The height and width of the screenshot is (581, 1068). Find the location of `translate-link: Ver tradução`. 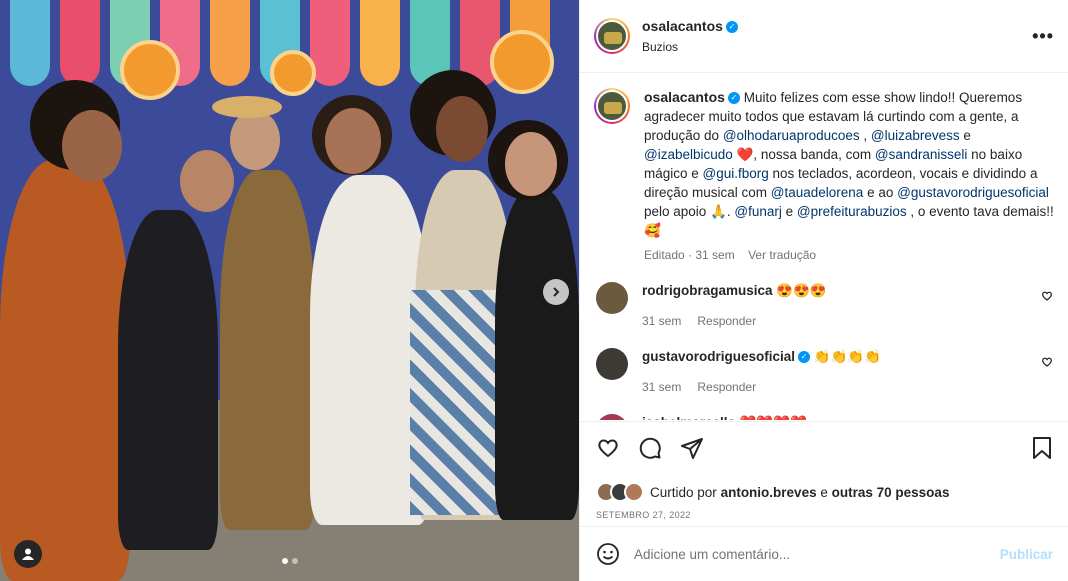

translate-link: Ver tradução is located at coordinates (782, 255).